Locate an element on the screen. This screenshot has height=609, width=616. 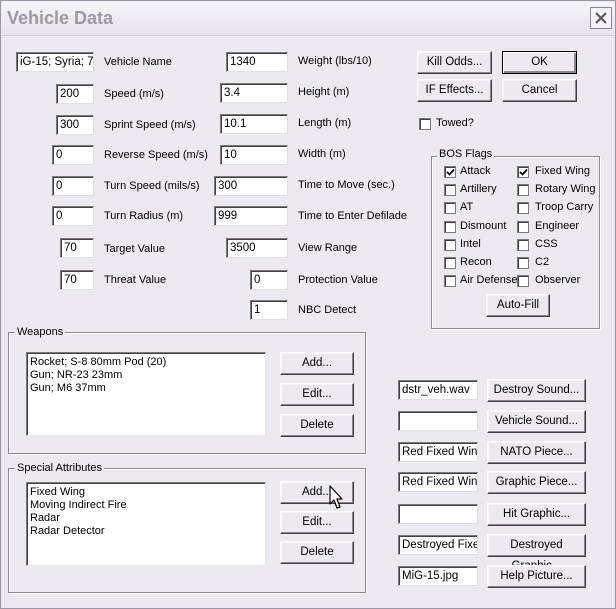
view-range-field: 3500 is located at coordinates (257, 248).